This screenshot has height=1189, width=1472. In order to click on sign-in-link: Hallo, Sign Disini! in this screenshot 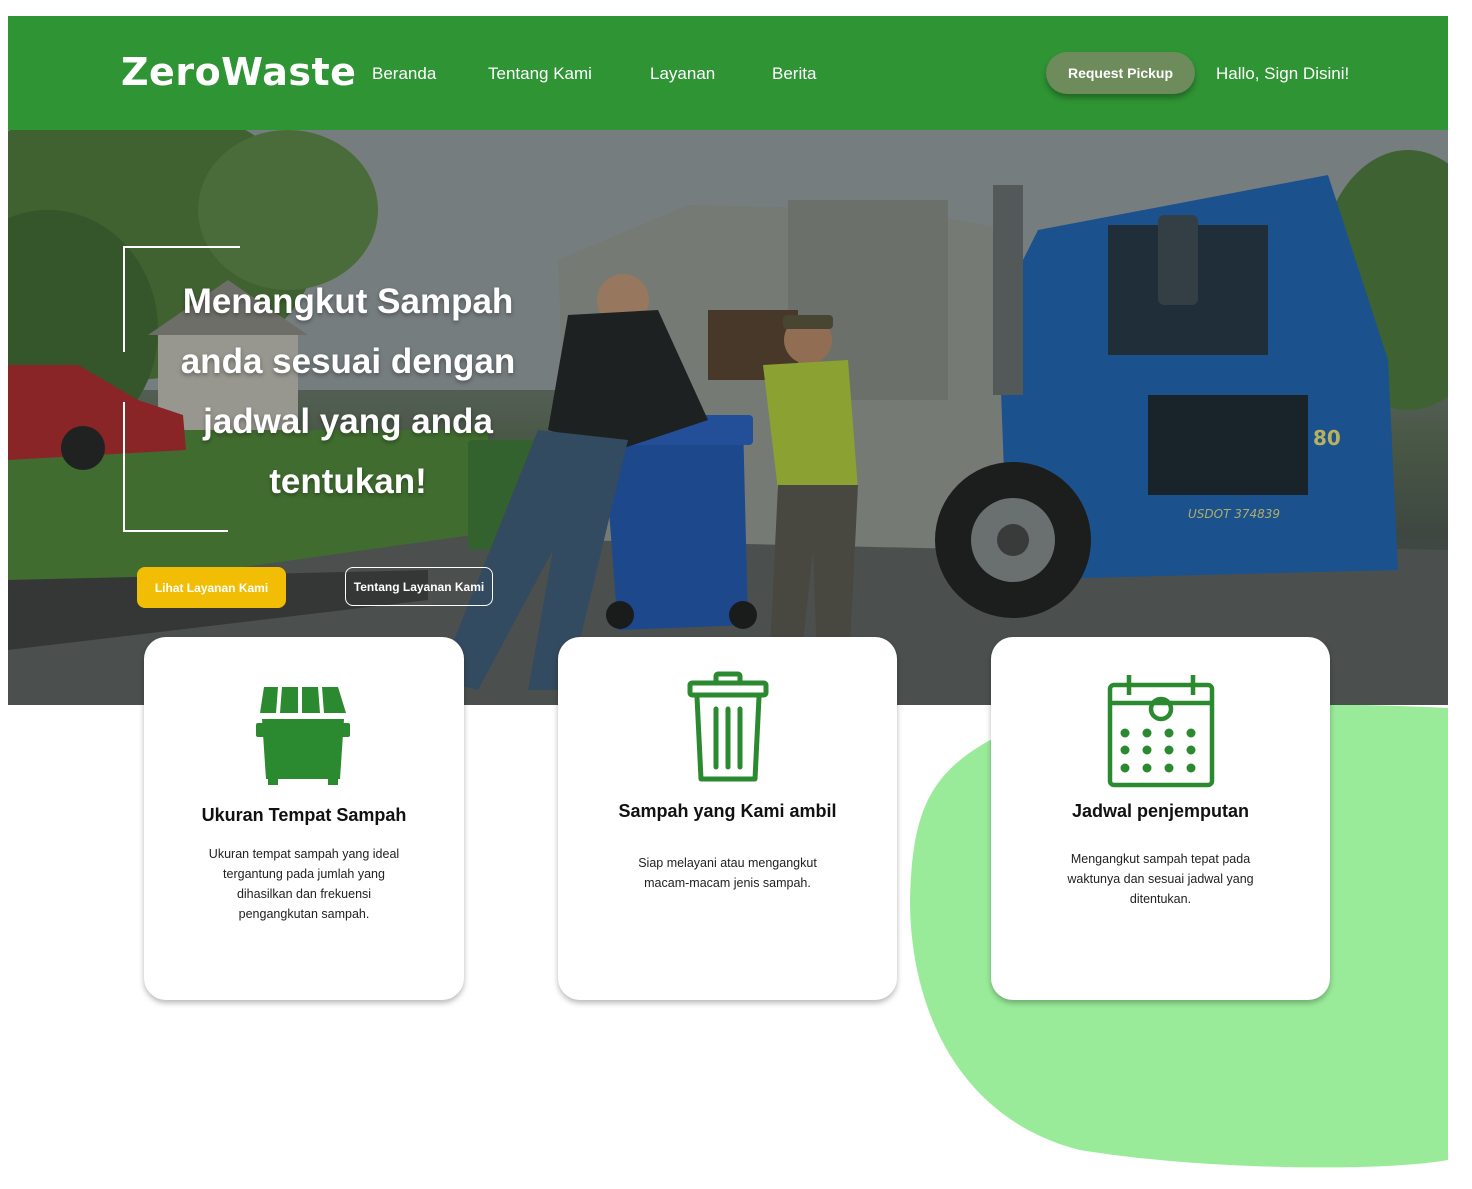, I will do `click(1282, 74)`.